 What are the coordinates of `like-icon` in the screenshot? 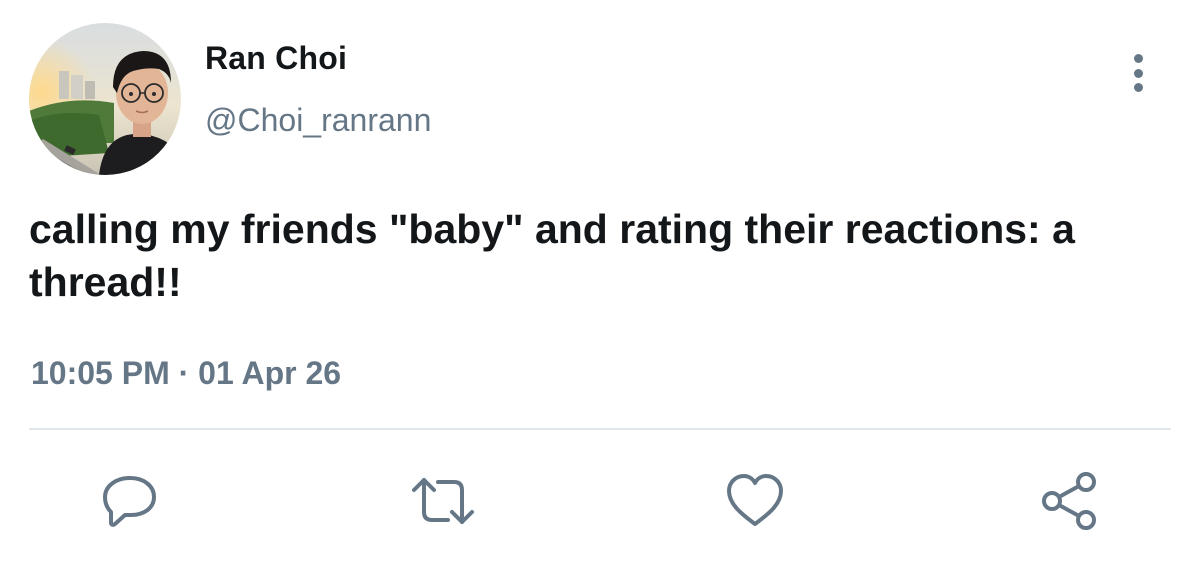 It's located at (755, 500).